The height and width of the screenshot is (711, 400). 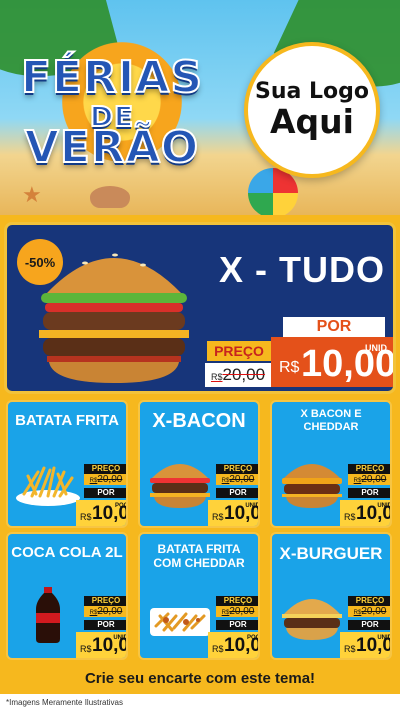 I want to click on cta-banner: Crie seu encarte com este tema!, so click(x=200, y=679).